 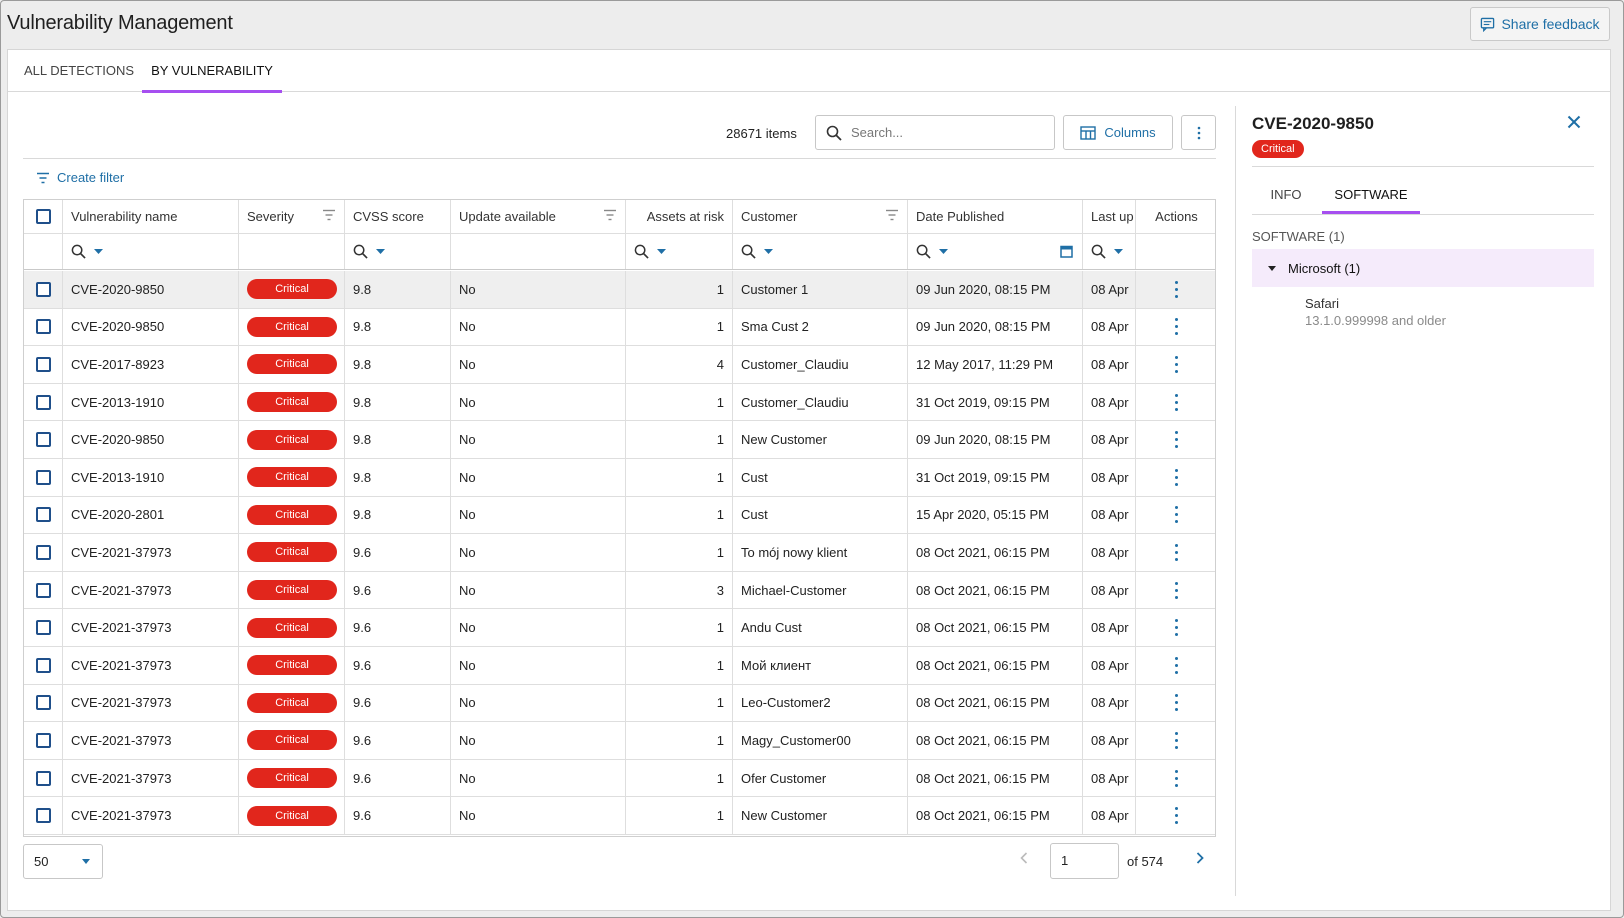 I want to click on filter-last-updated, so click(x=1109, y=251).